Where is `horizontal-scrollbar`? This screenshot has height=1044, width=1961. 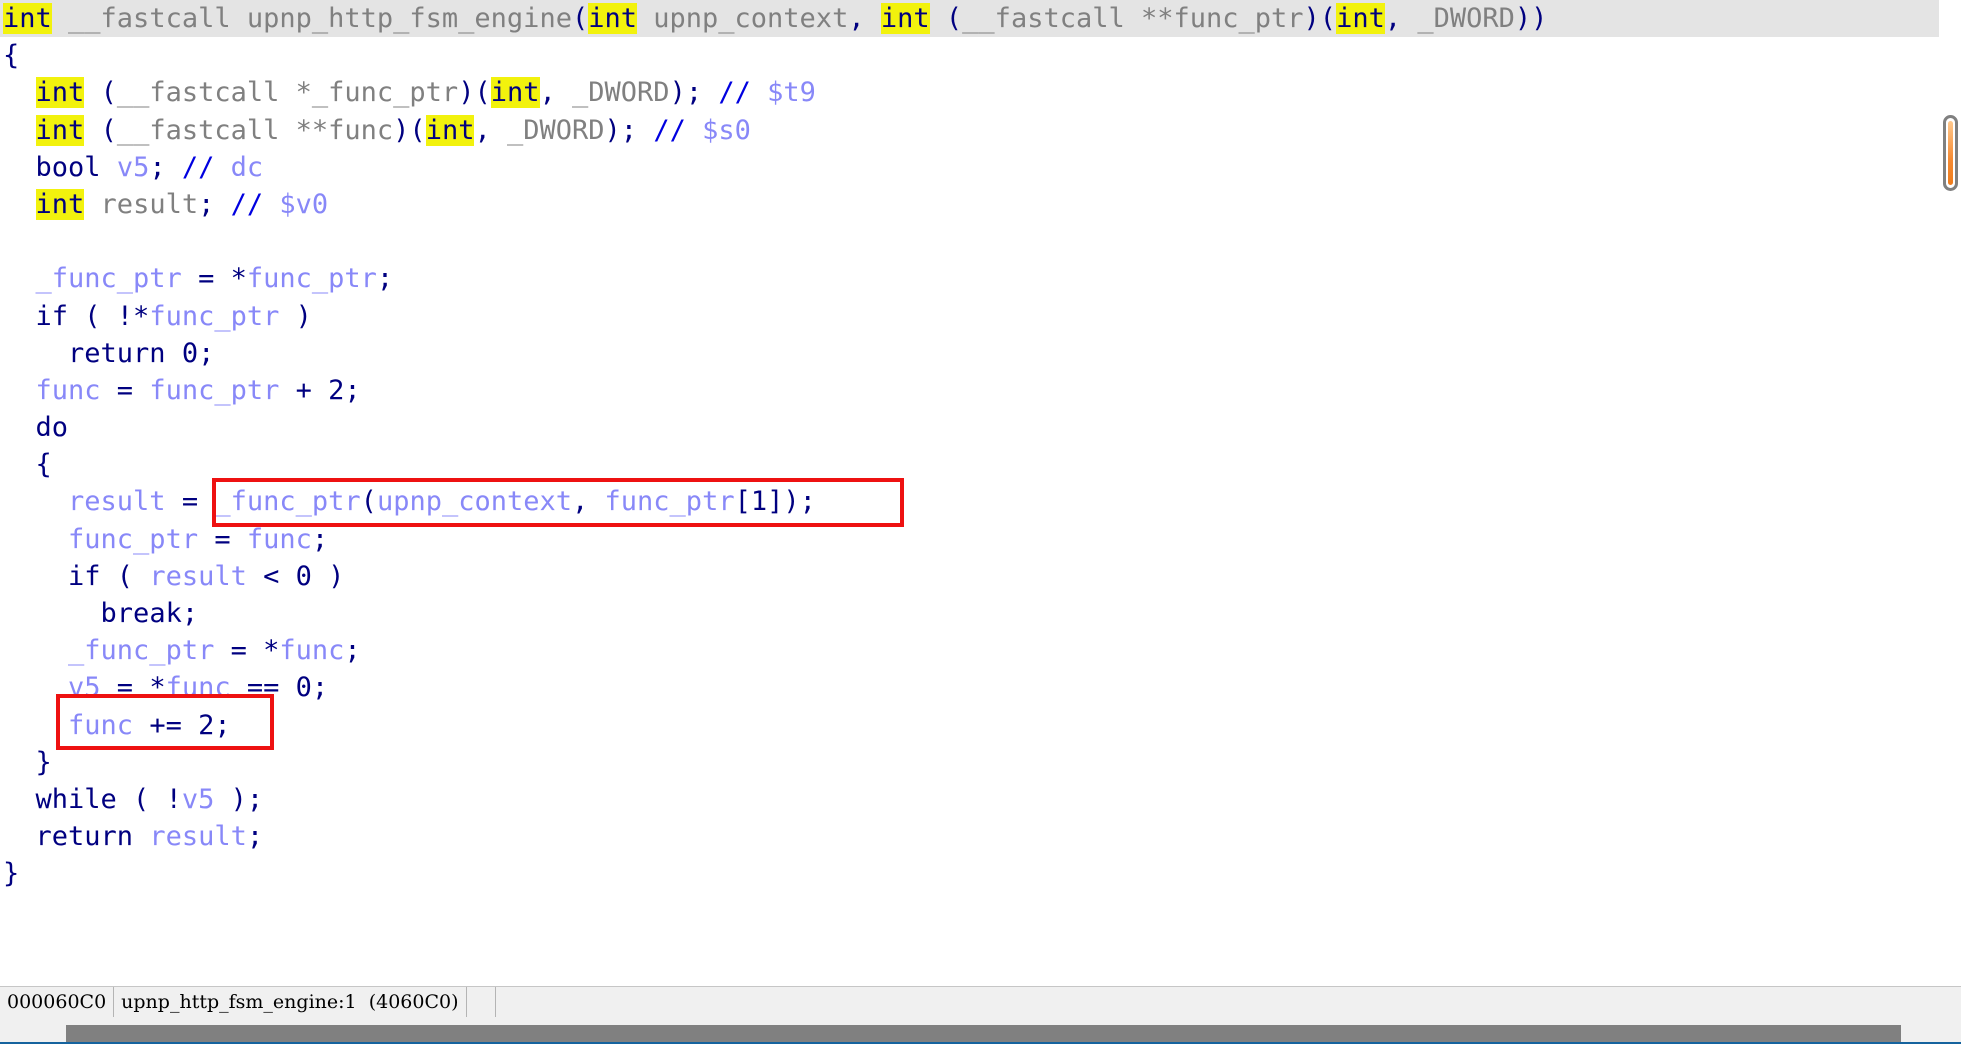
horizontal-scrollbar is located at coordinates (980, 1030).